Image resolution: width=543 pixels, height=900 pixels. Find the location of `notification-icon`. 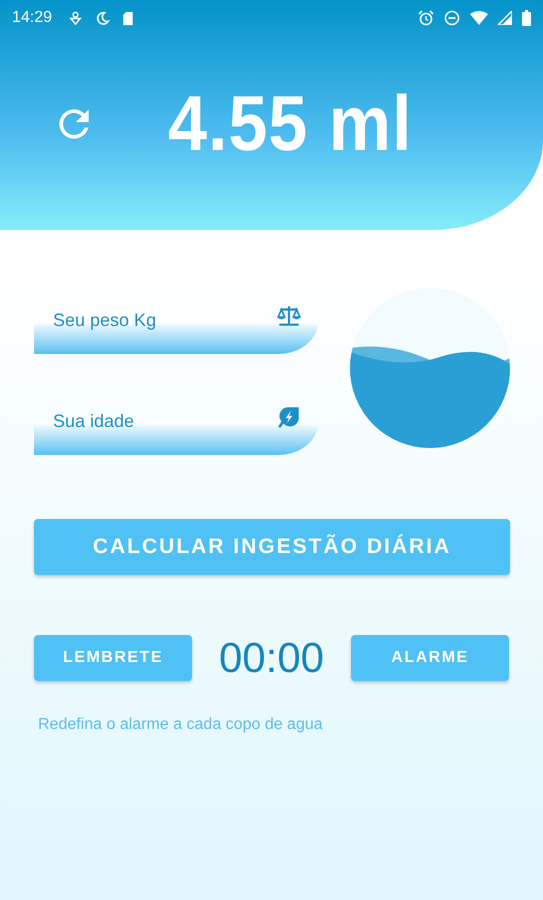

notification-icon is located at coordinates (76, 18).